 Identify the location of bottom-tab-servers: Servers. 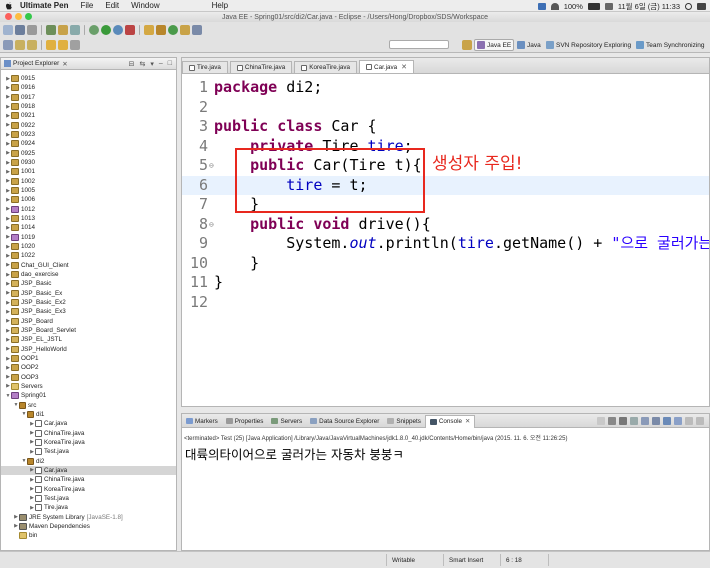
(286, 421).